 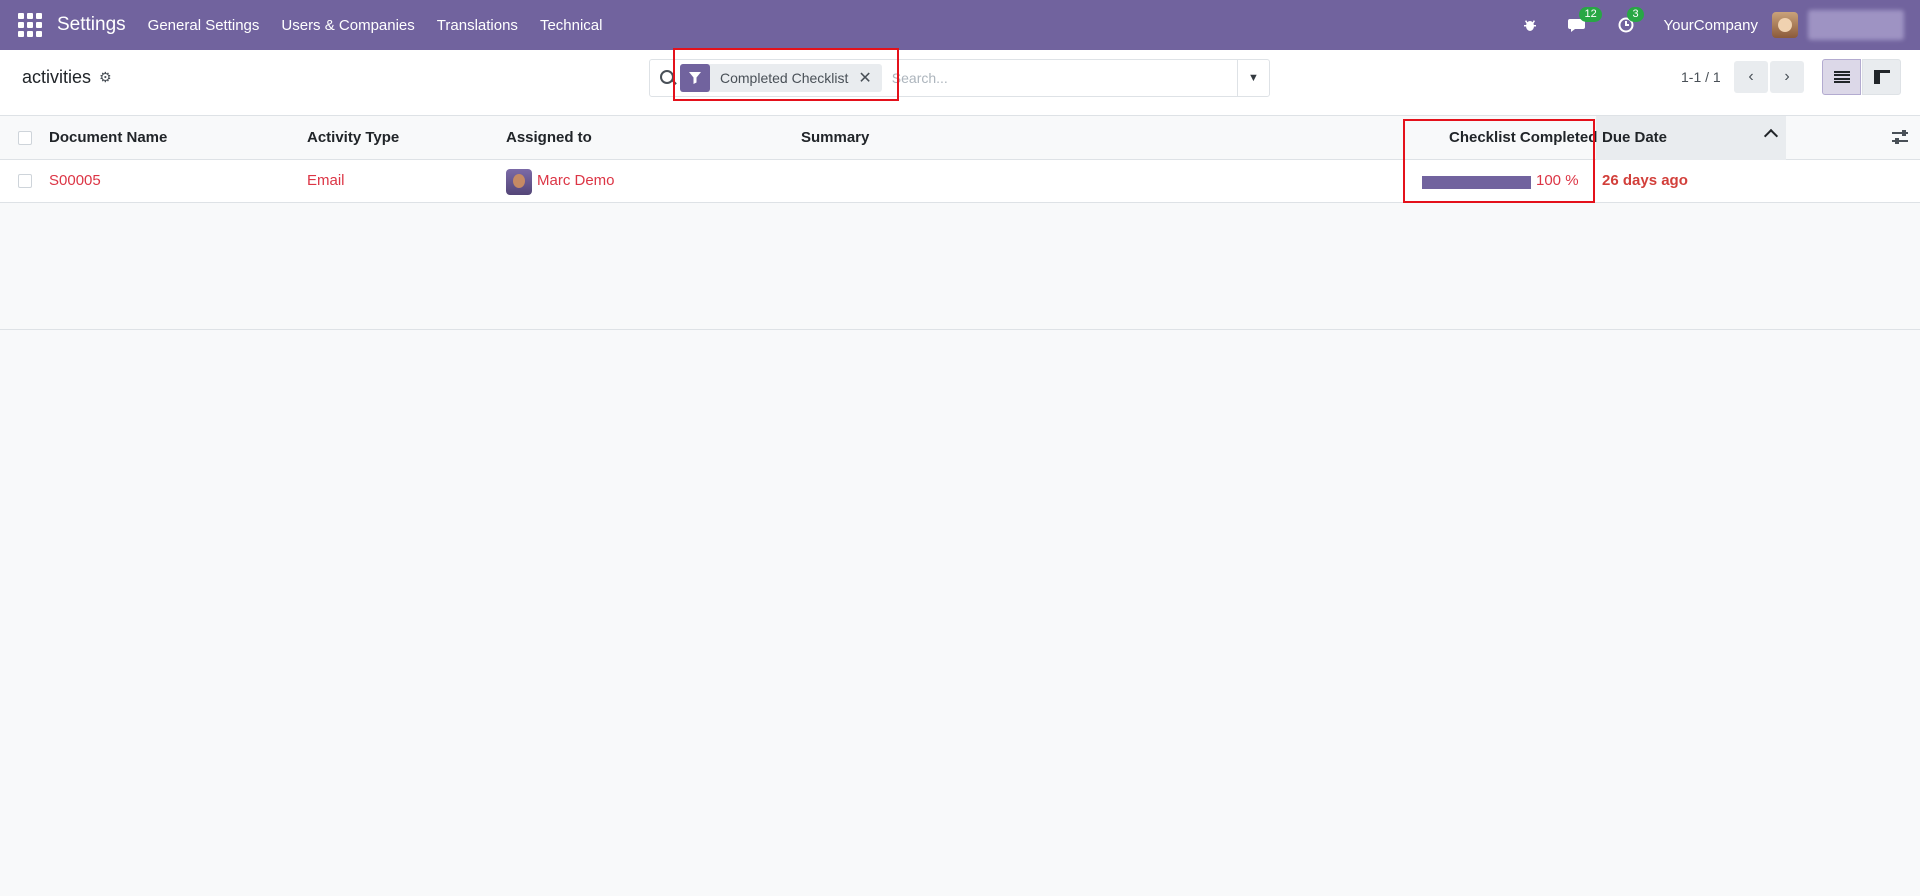 I want to click on apps-menu-icon, so click(x=30, y=25).